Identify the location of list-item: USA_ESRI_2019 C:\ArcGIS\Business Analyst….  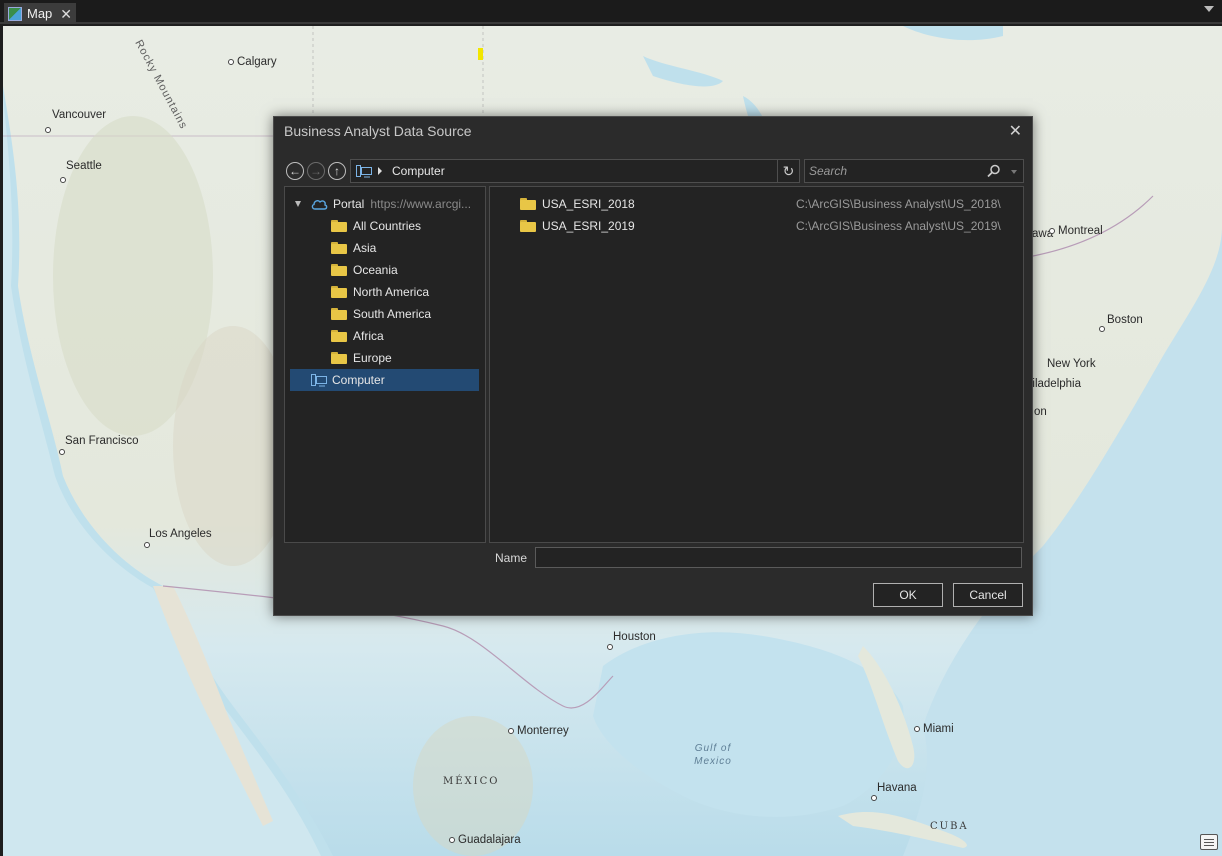
(760, 226).